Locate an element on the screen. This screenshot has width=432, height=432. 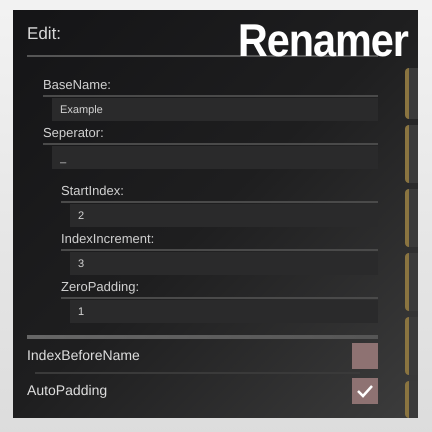
checkbox-label: AutoPadding is located at coordinates (67, 390).